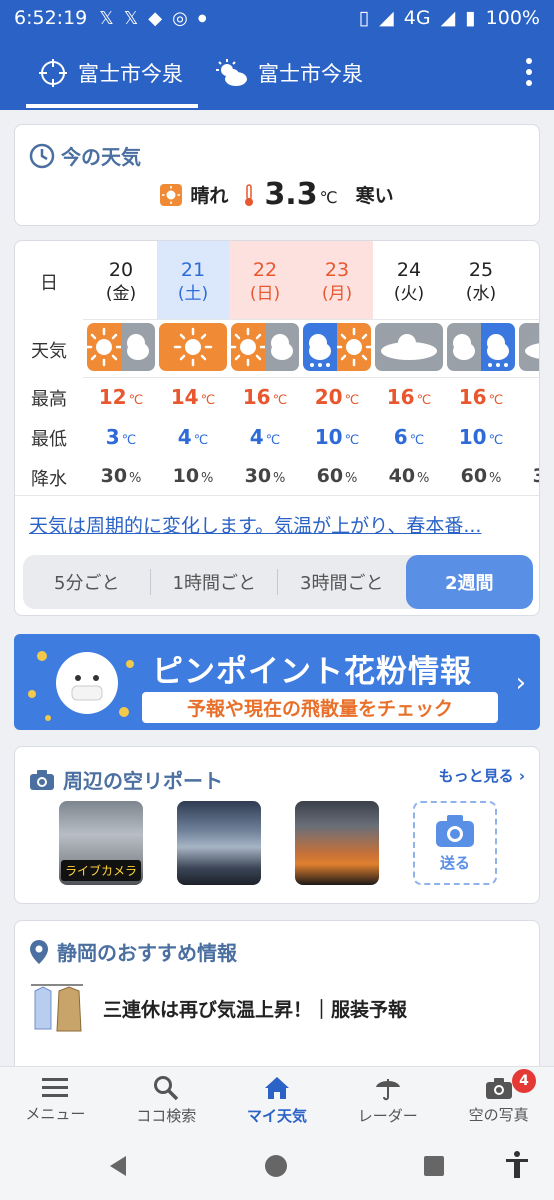 The image size is (554, 1200). What do you see at coordinates (342, 582) in the screenshot?
I see `segment-3hour: 3時間ごと` at bounding box center [342, 582].